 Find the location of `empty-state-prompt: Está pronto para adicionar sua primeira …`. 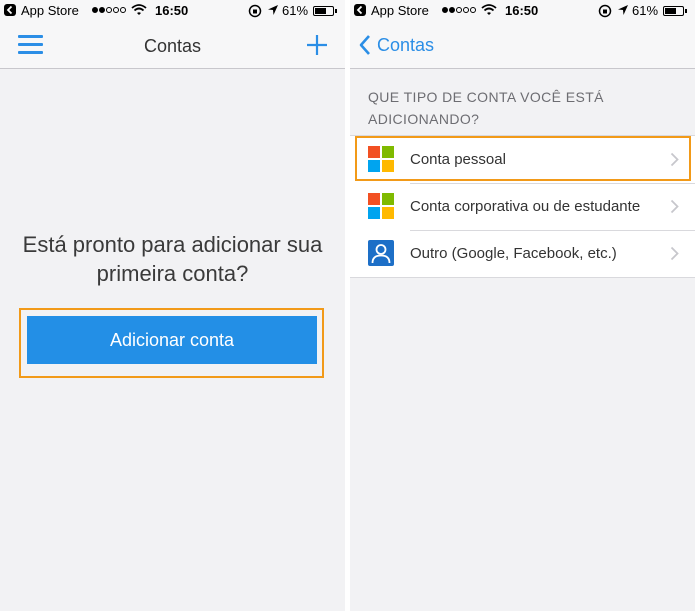

empty-state-prompt: Está pronto para adicionar sua primeira … is located at coordinates (172, 259).